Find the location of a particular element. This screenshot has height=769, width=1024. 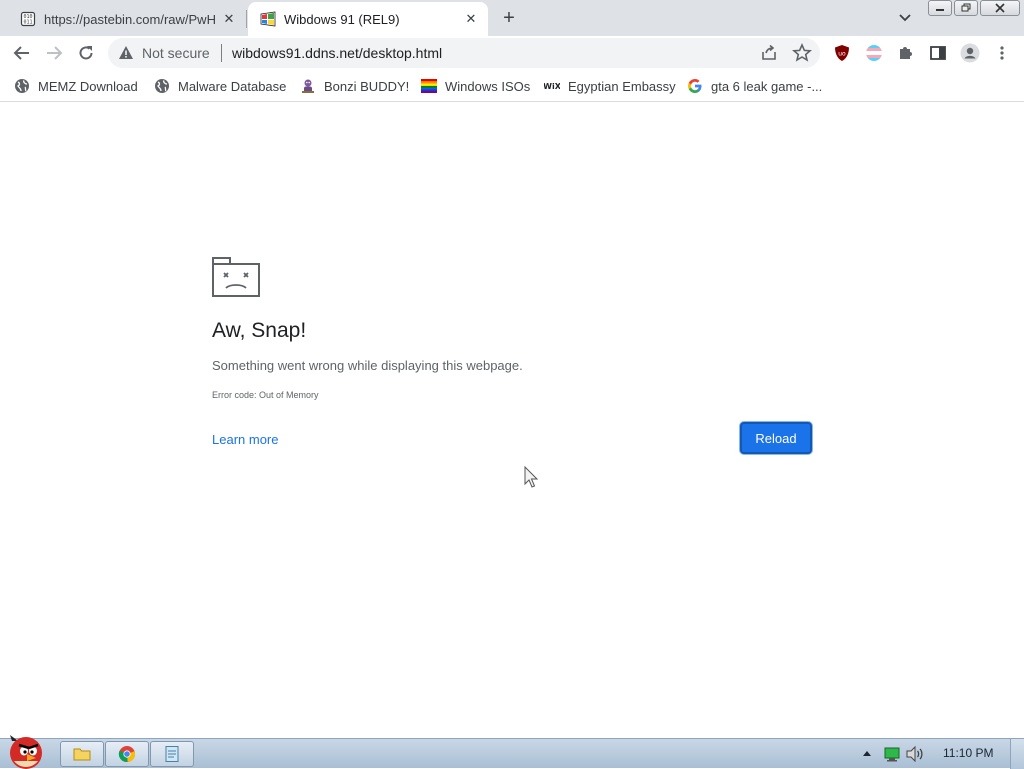

bookmark-windows-isos: Windows ISOs is located at coordinates (475, 86).